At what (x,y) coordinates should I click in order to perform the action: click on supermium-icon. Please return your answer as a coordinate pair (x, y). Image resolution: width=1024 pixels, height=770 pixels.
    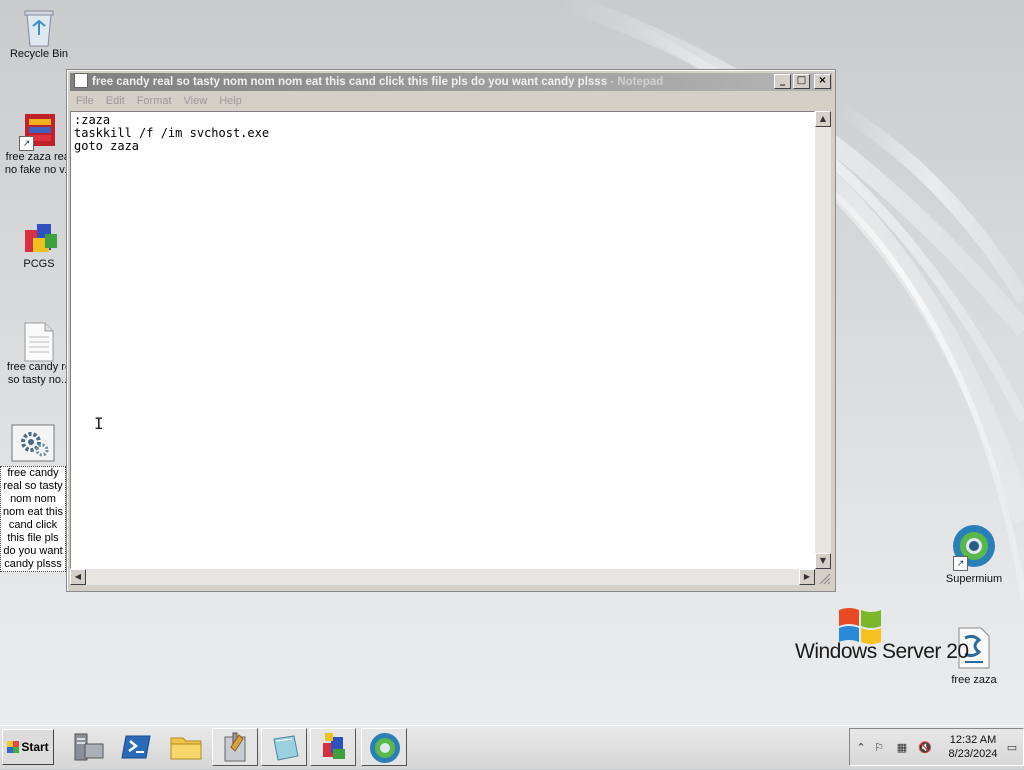
    Looking at the image, I should click on (385, 748).